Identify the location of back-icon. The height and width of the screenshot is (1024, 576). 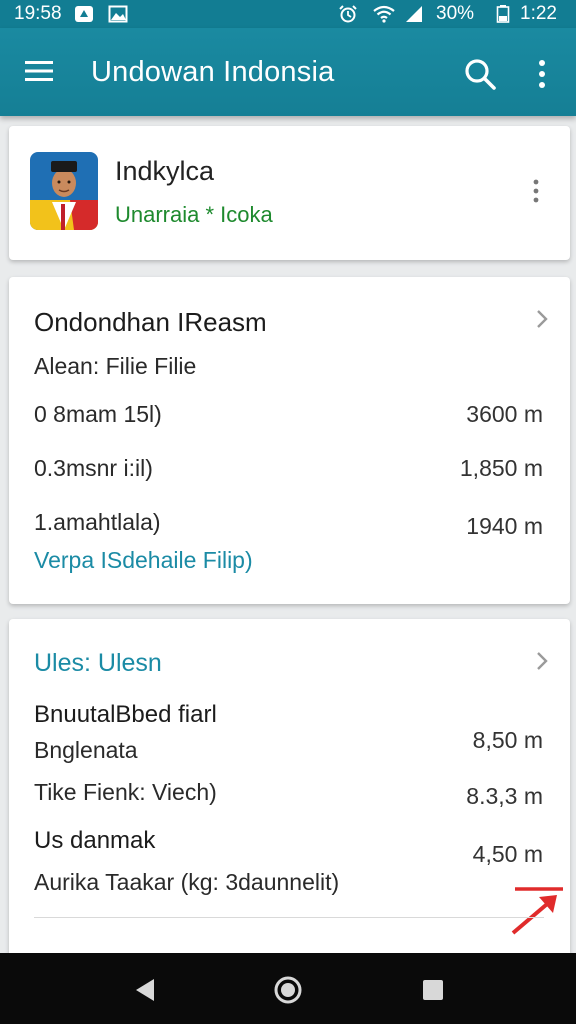
(145, 990).